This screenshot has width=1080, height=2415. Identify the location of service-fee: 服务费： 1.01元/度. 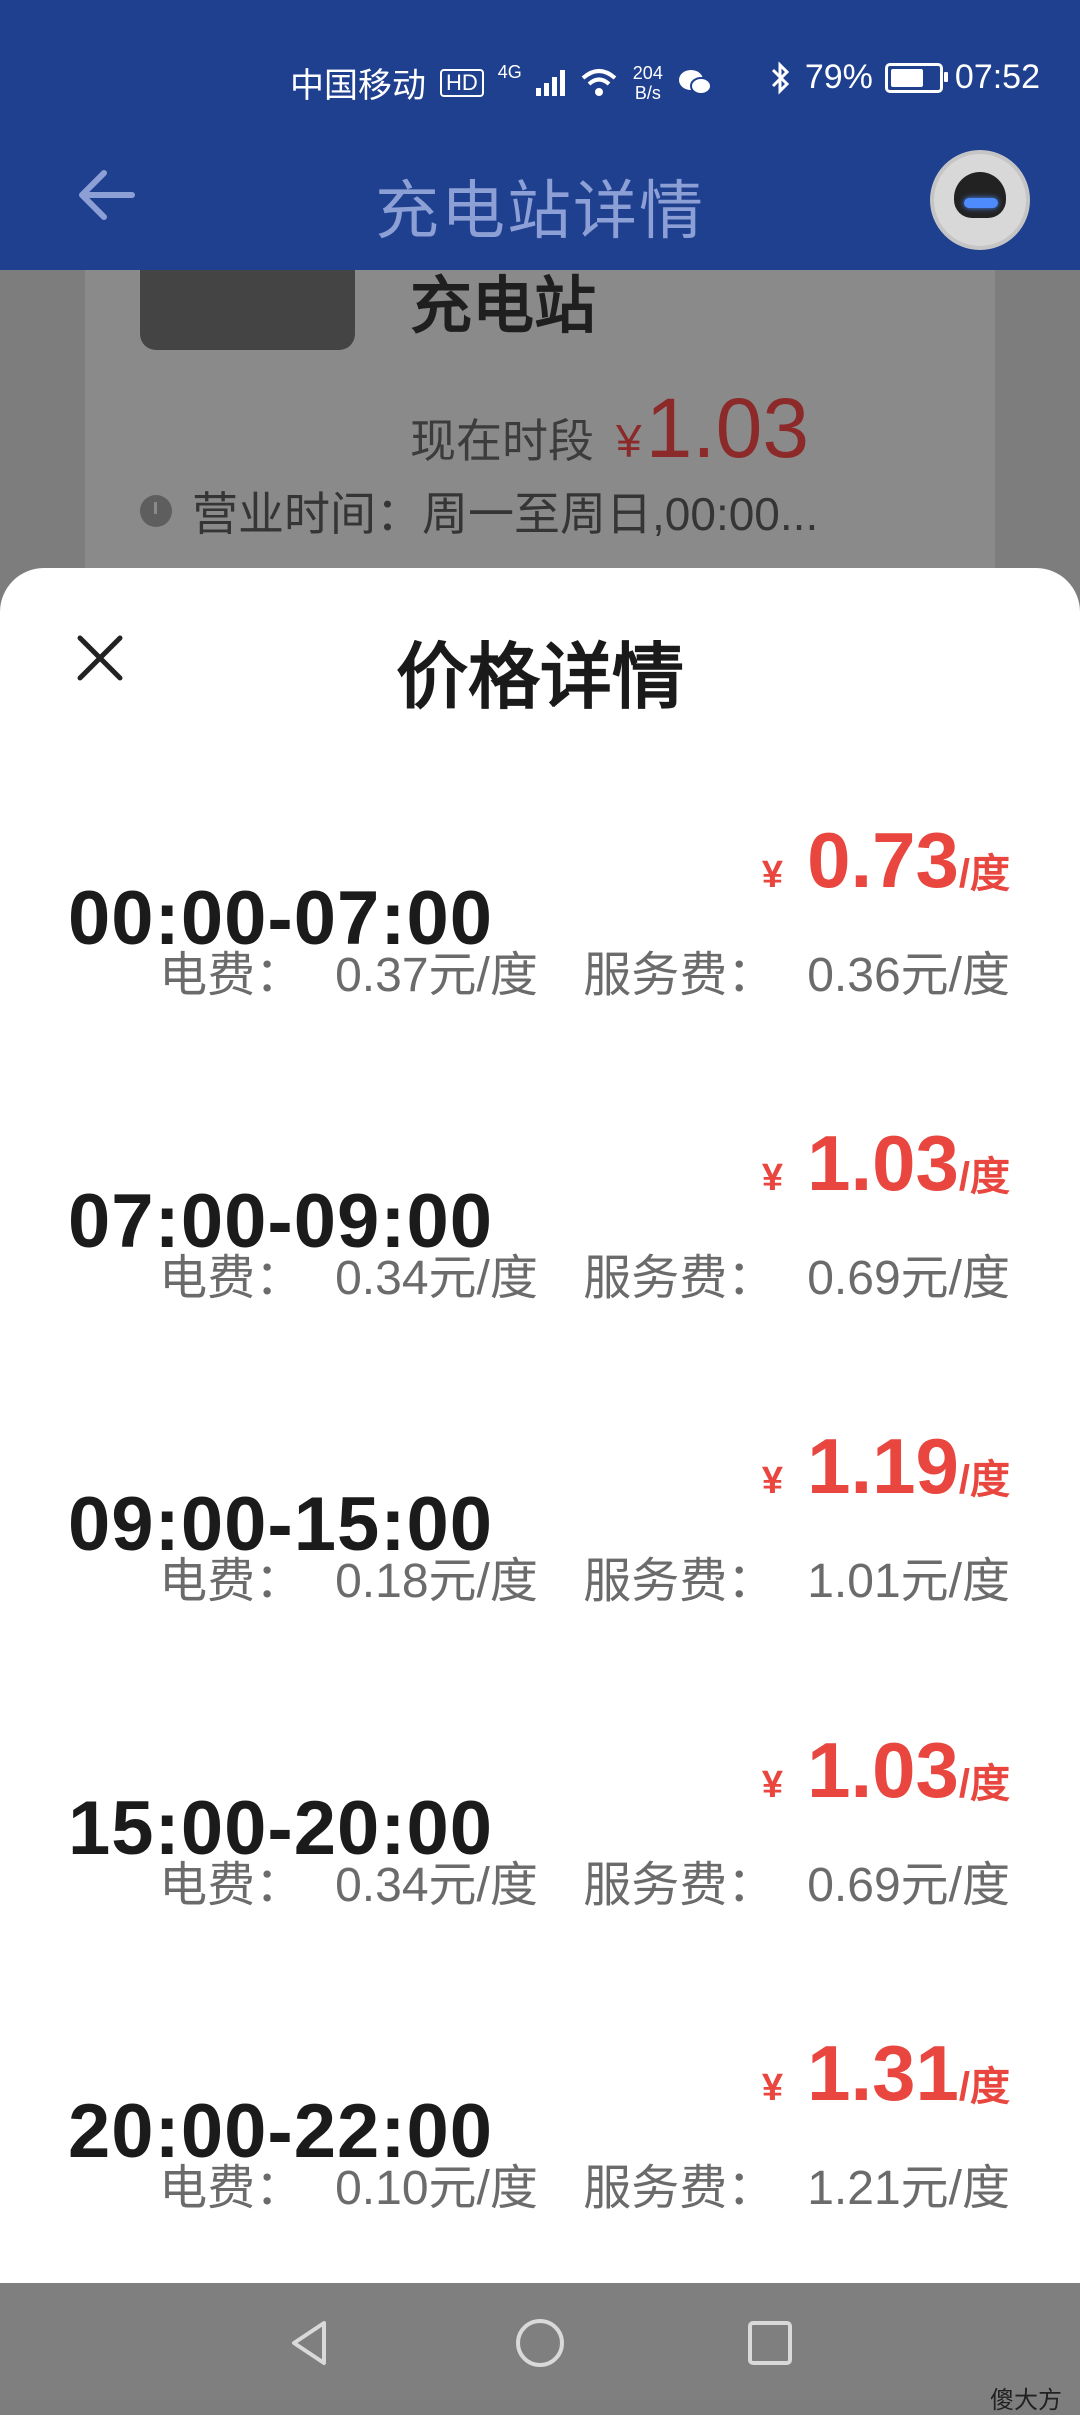
(796, 1581).